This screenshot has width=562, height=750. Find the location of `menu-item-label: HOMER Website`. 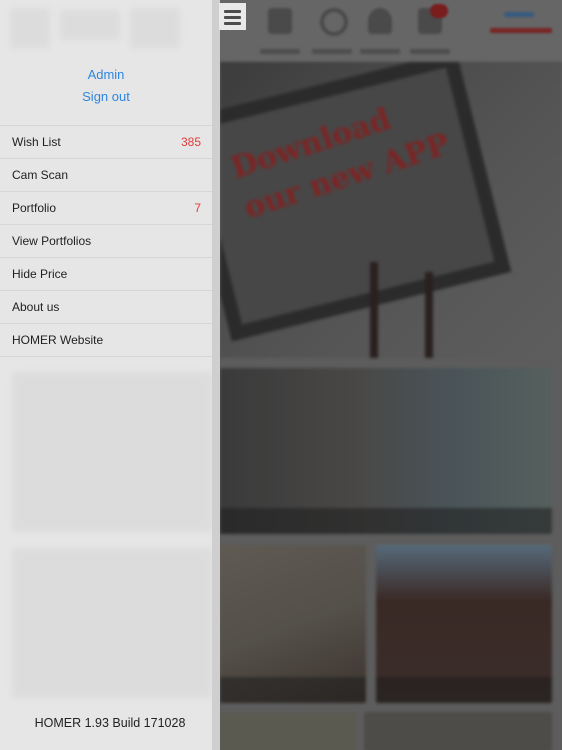

menu-item-label: HOMER Website is located at coordinates (58, 340).